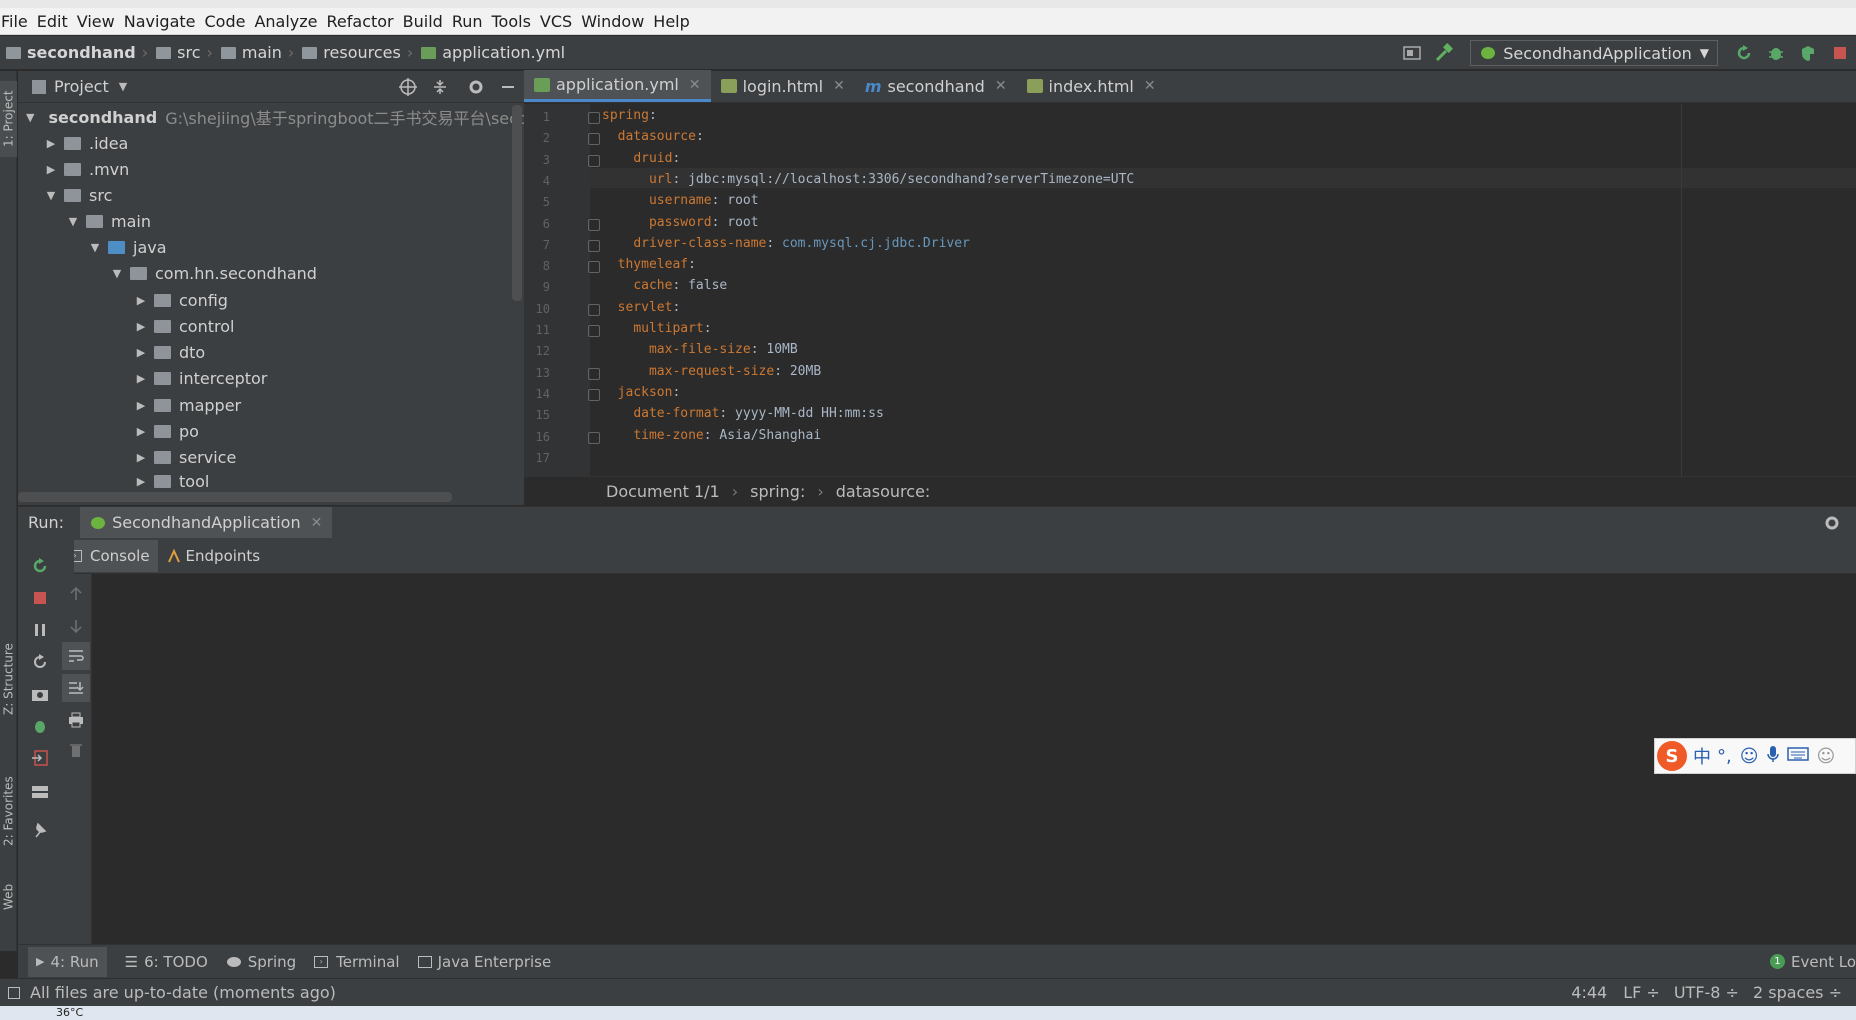 The image size is (1856, 1020). What do you see at coordinates (1702, 756) in the screenshot?
I see `ime-language-toggle: 中` at bounding box center [1702, 756].